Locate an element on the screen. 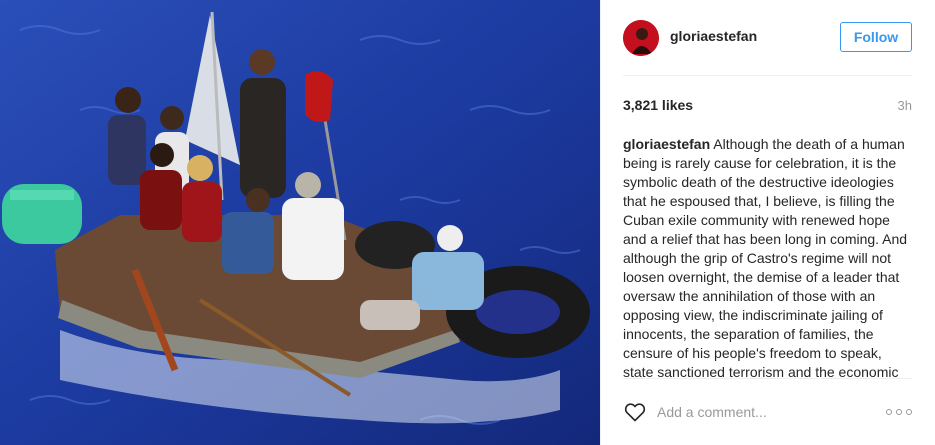  more-options-icon is located at coordinates (899, 412).